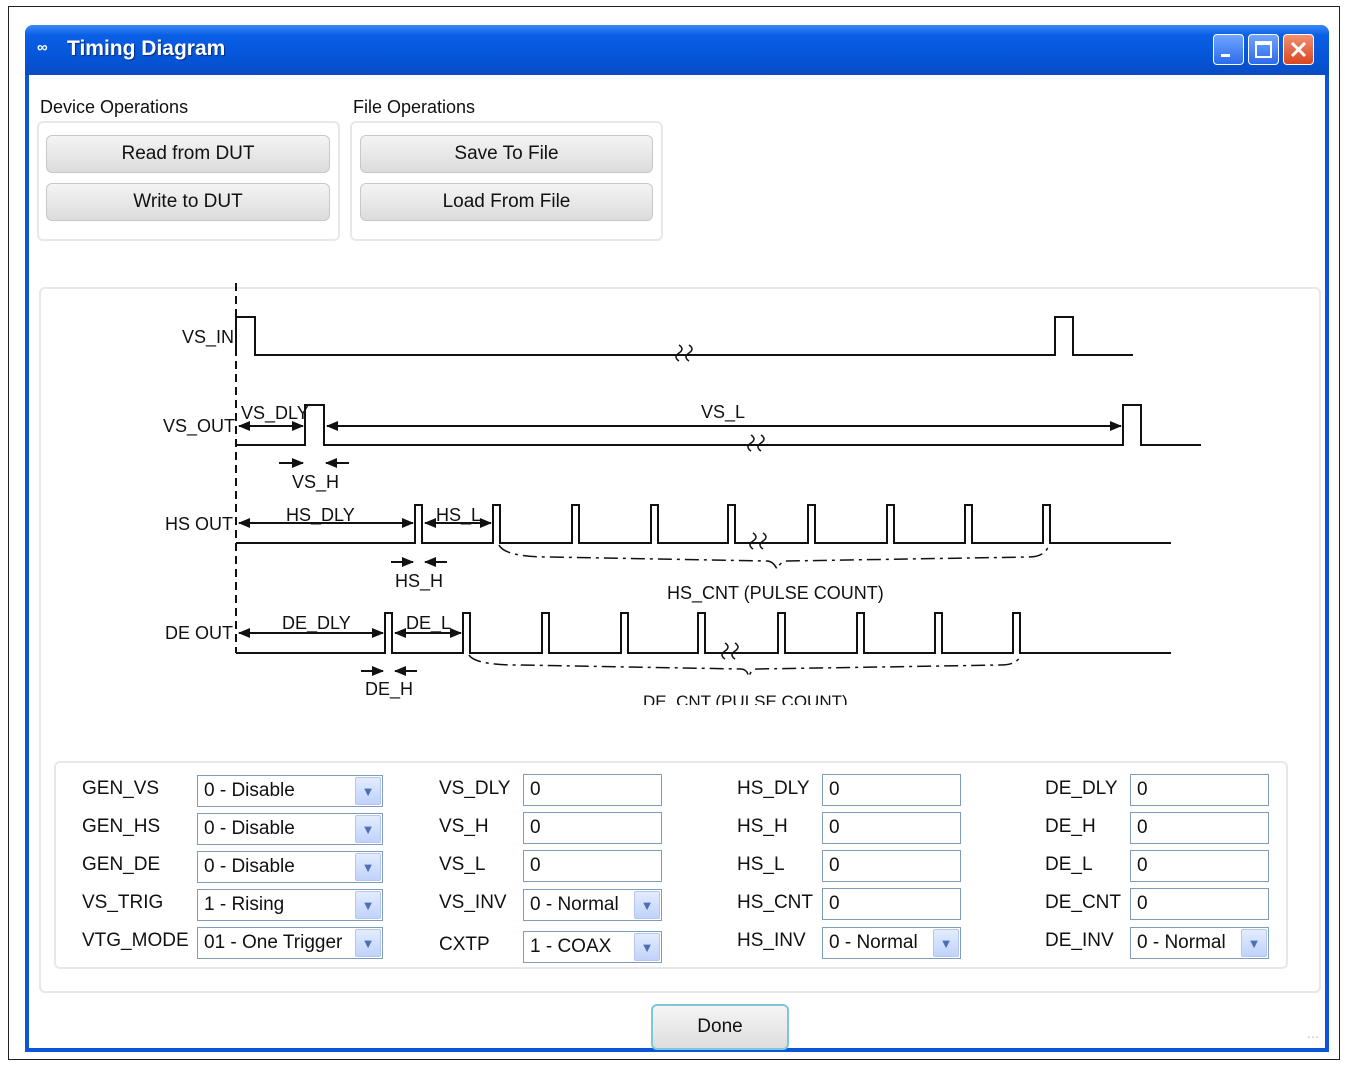 The image size is (1350, 1068). Describe the element at coordinates (1142, 903) in the screenshot. I see `de-cnt-value: 0` at that location.